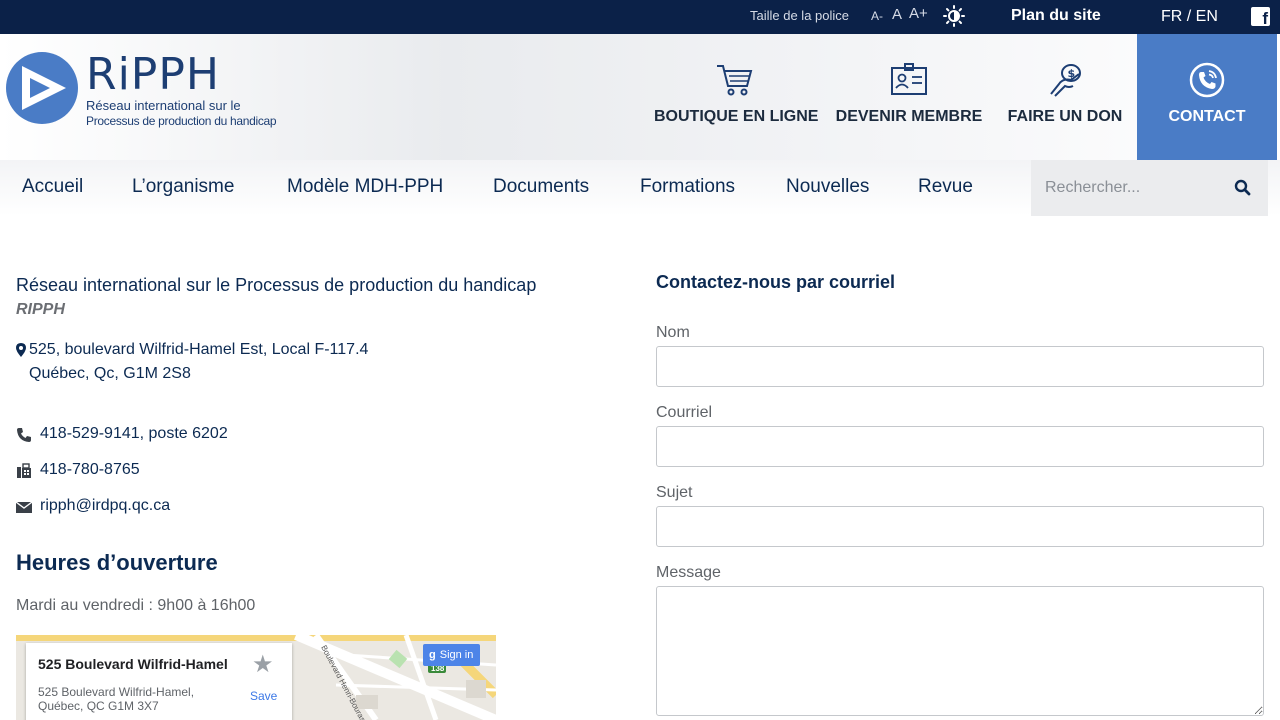 The height and width of the screenshot is (720, 1280). I want to click on become-member-button: DEVENIR MEMBRE, so click(909, 97).